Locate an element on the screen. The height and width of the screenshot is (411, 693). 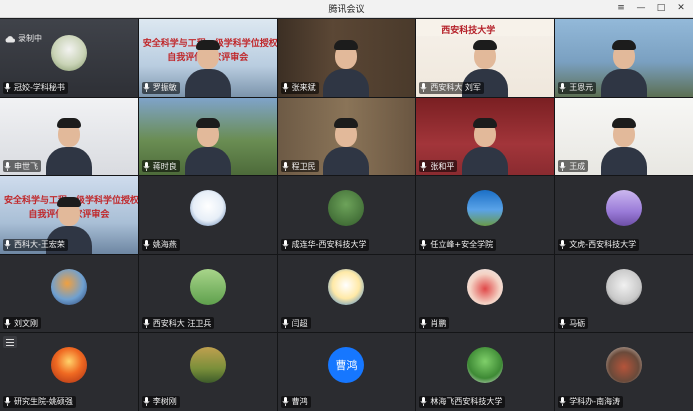
participant-name: 西科大-王宏荣 is located at coordinates (39, 245).